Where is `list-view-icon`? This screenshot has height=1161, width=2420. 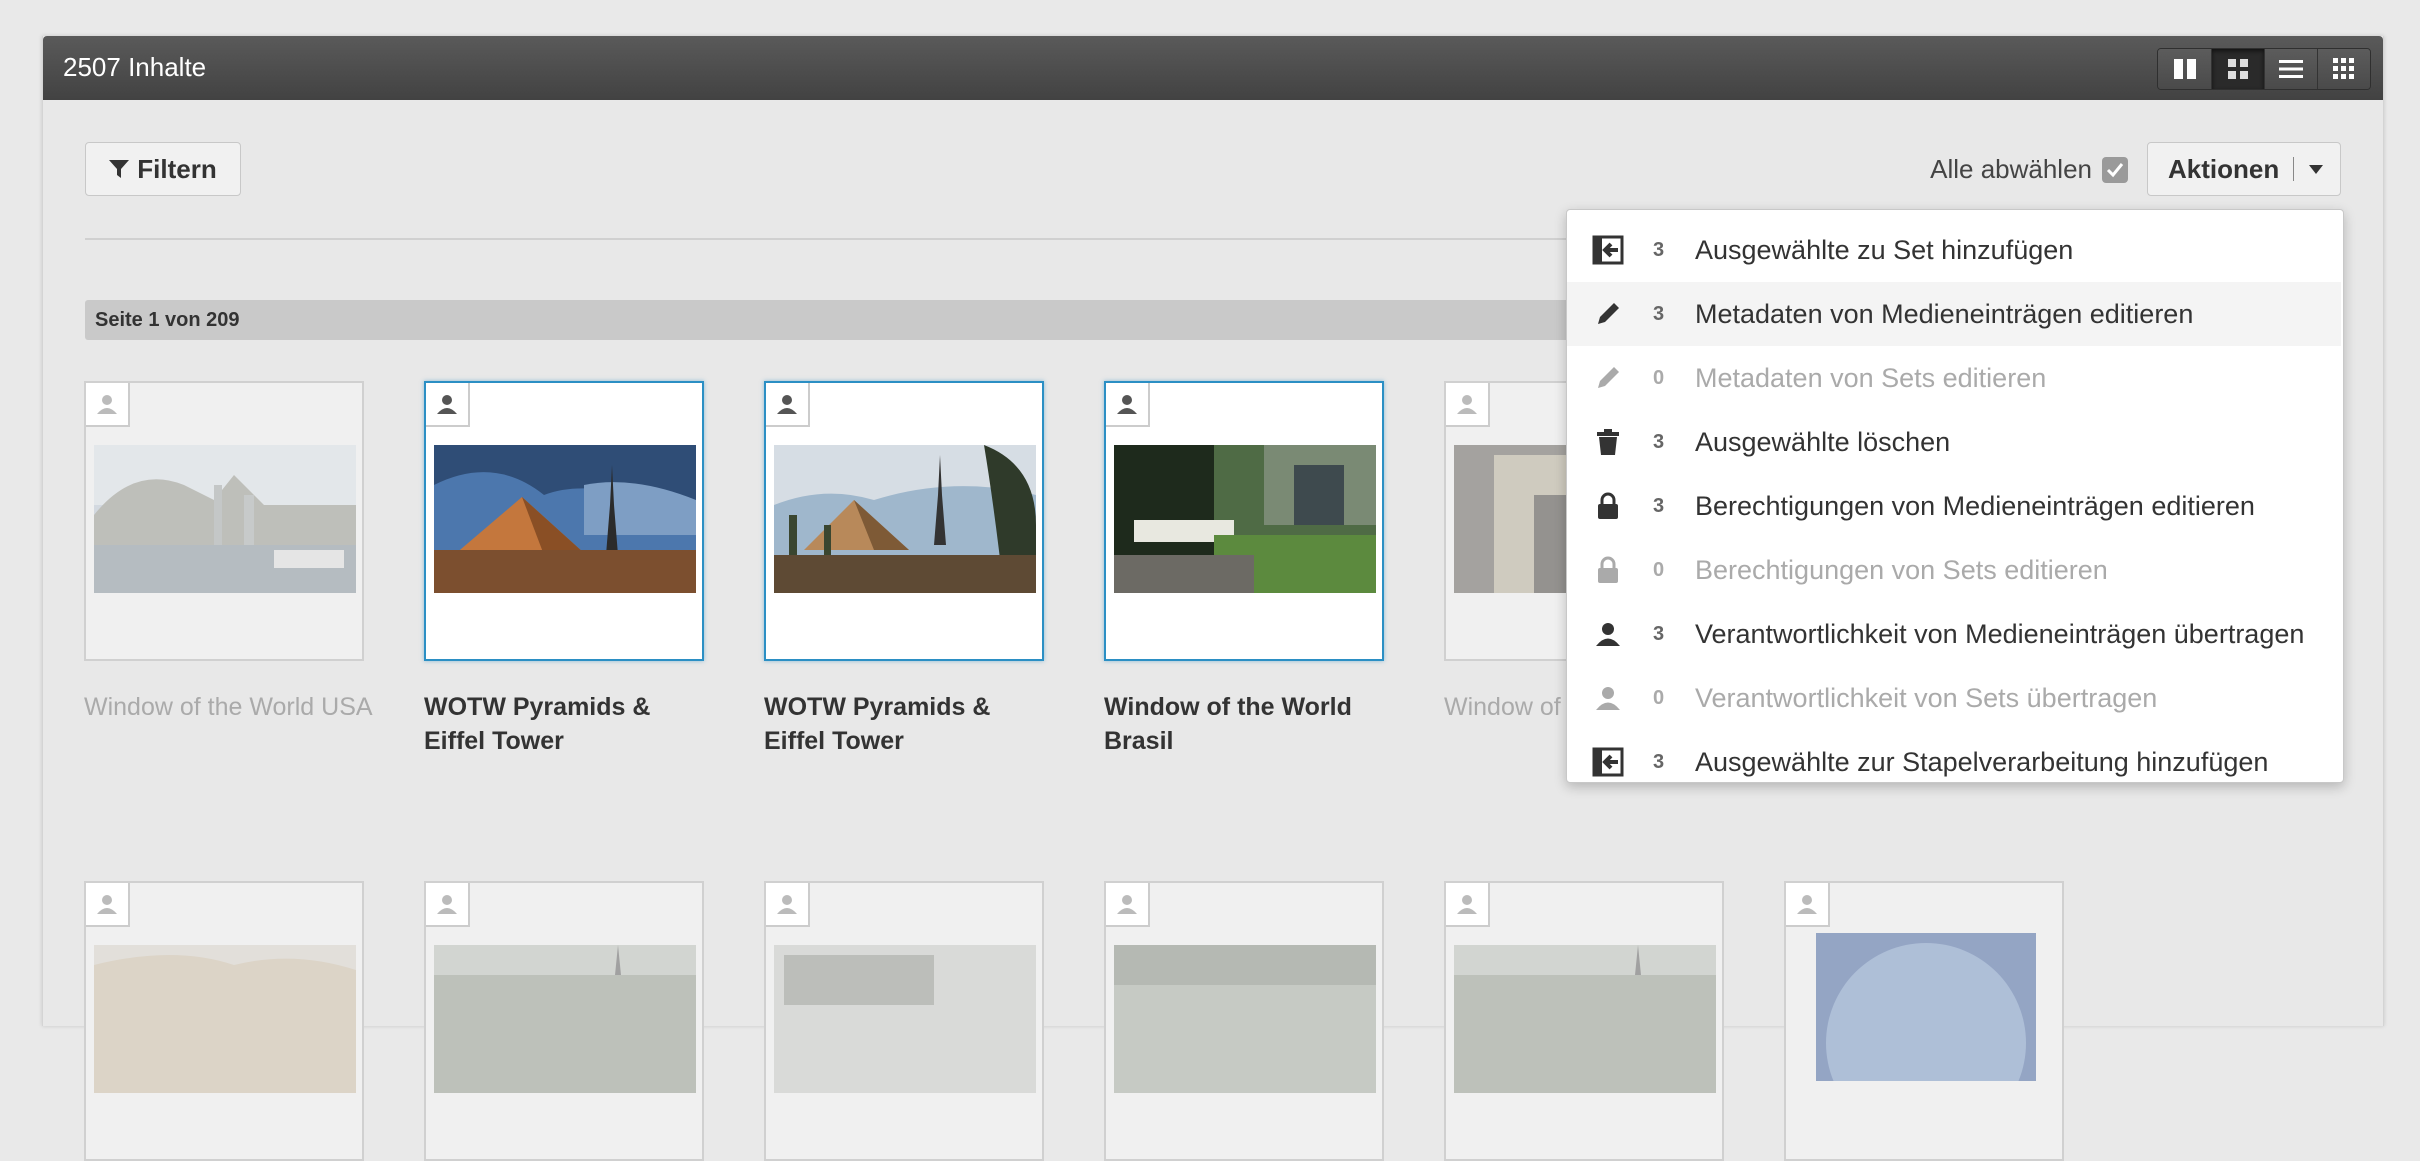 list-view-icon is located at coordinates (2291, 69).